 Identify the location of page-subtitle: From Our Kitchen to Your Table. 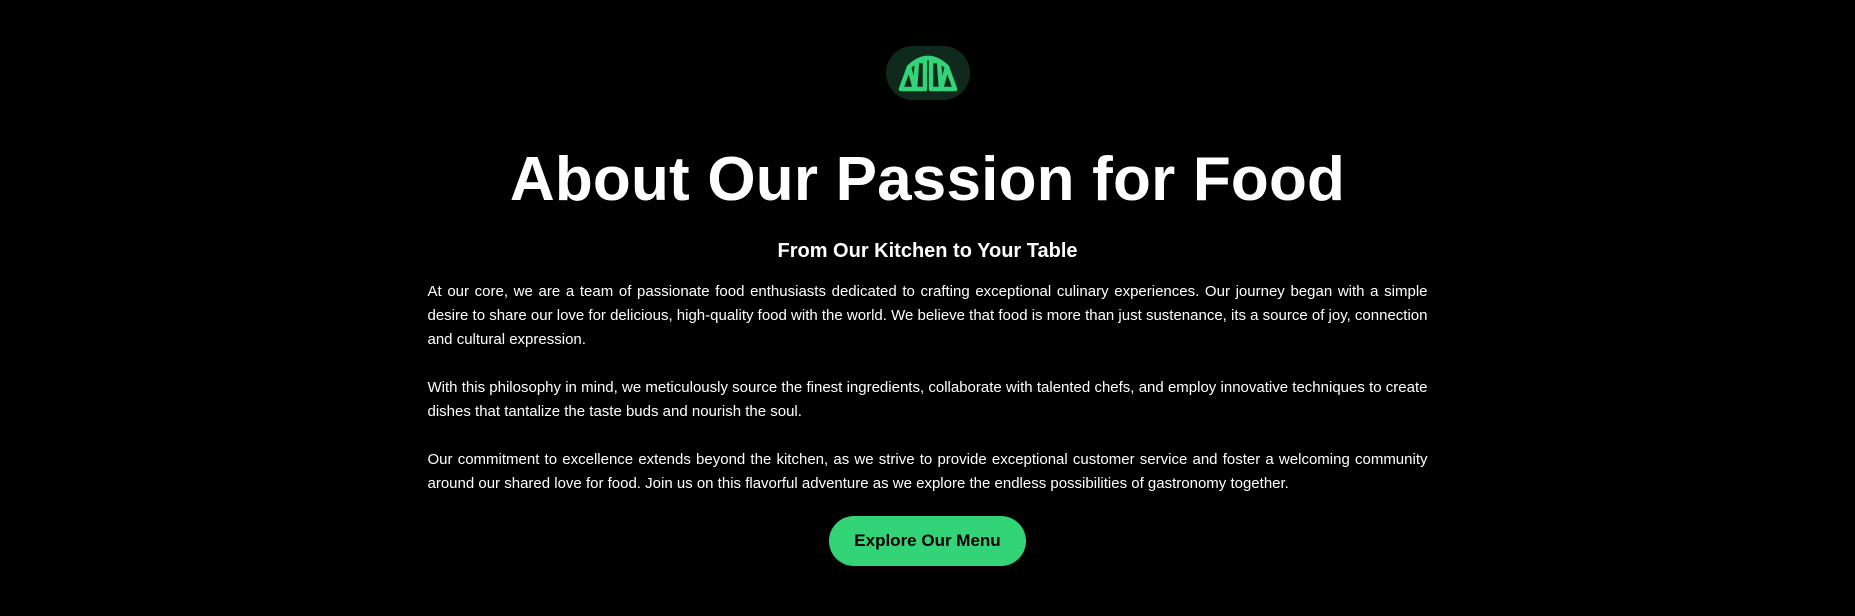
(927, 251).